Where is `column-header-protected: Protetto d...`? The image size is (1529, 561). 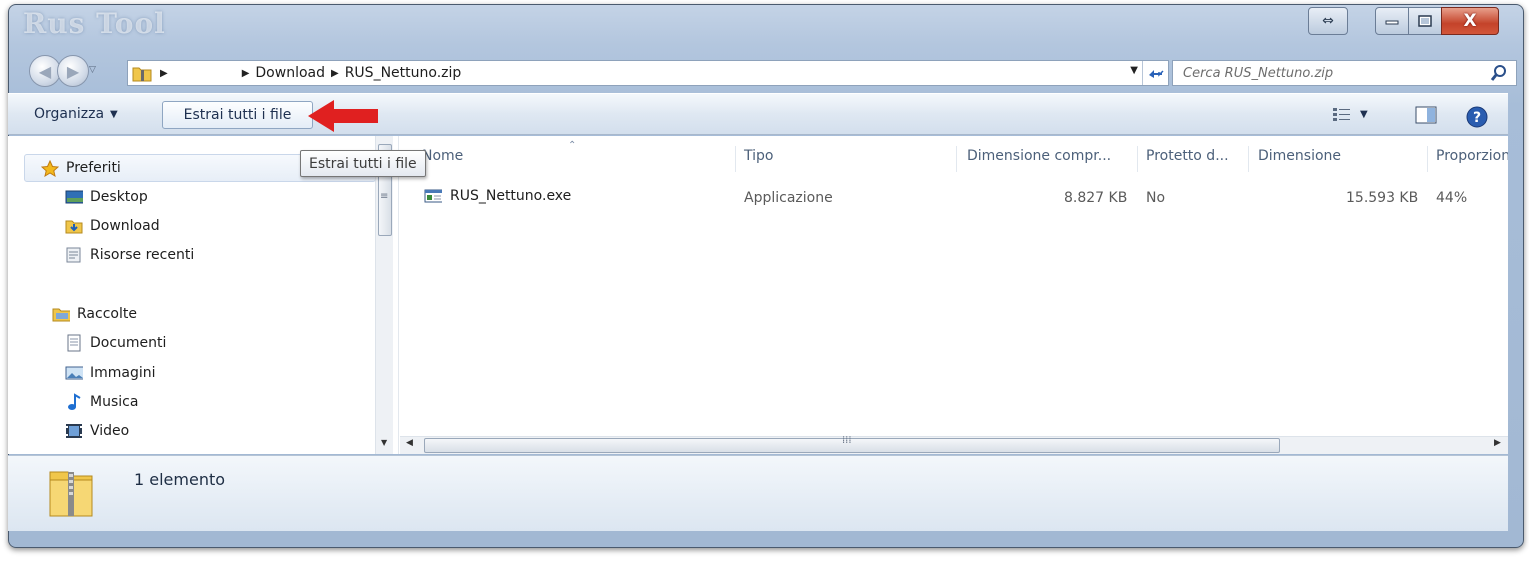 column-header-protected: Protetto d... is located at coordinates (1187, 156).